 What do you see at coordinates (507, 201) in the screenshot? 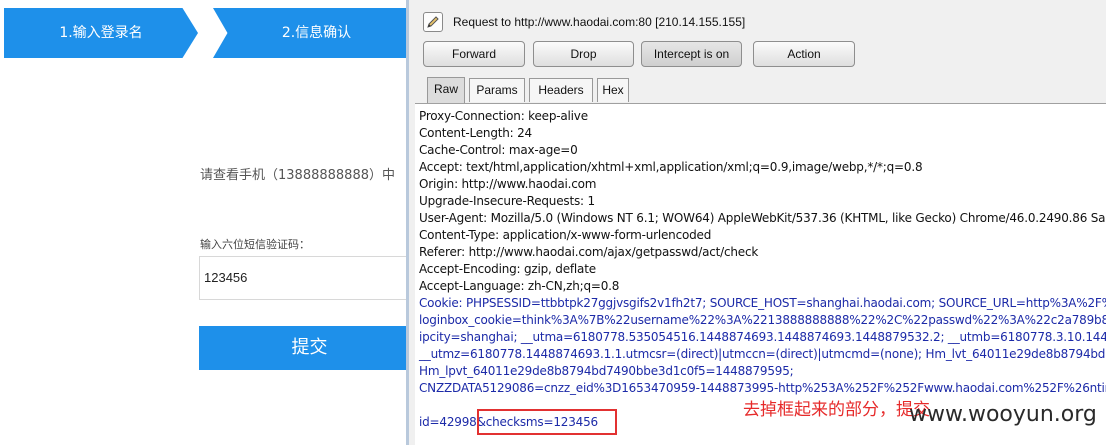
I see `header-line: Upgrade-Insecure-Requests: 1` at bounding box center [507, 201].